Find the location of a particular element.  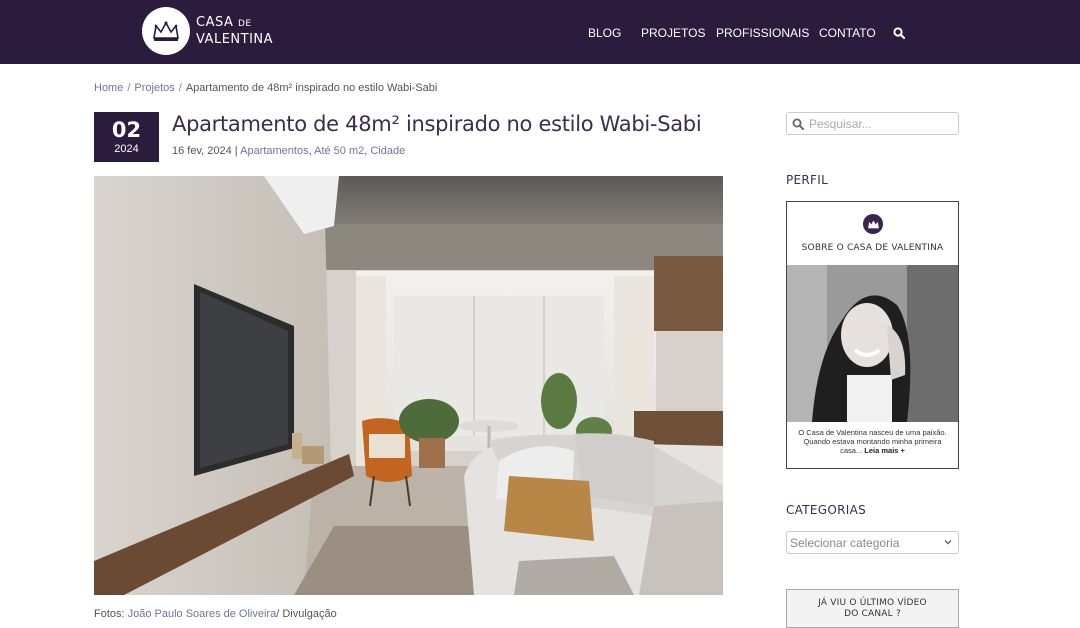

sidebar-search is located at coordinates (872, 123).